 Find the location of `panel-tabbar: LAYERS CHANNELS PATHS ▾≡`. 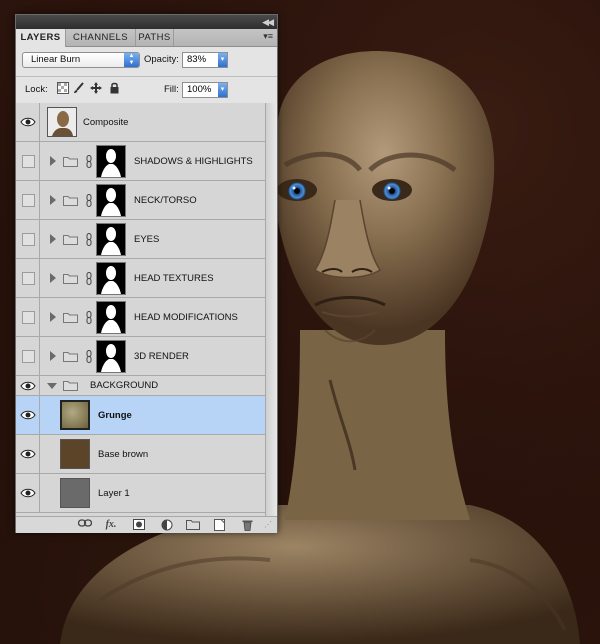

panel-tabbar: LAYERS CHANNELS PATHS ▾≡ is located at coordinates (146, 38).